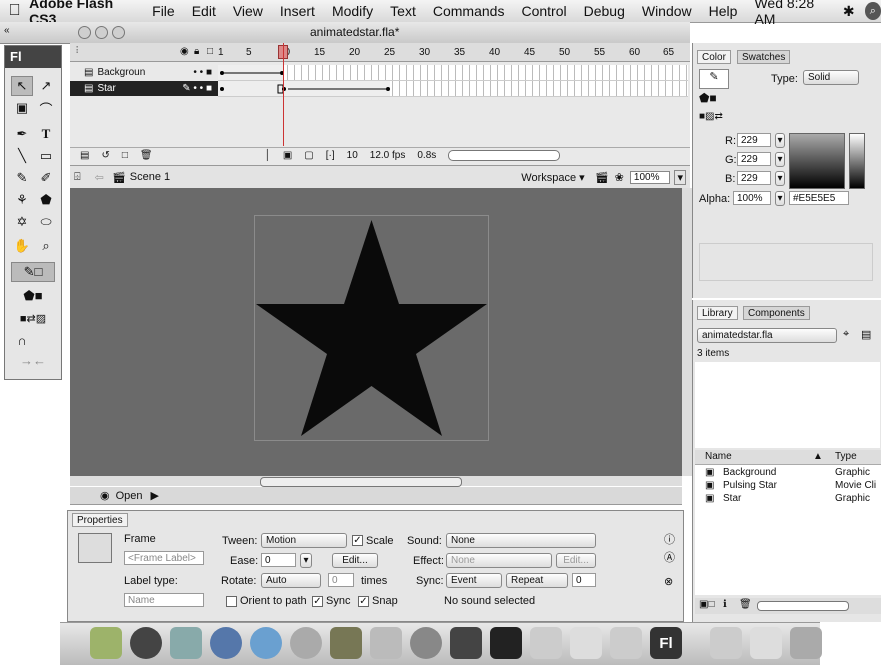 This screenshot has height=665, width=881. I want to click on stroke-color-swatch: ✎□, so click(33, 272).